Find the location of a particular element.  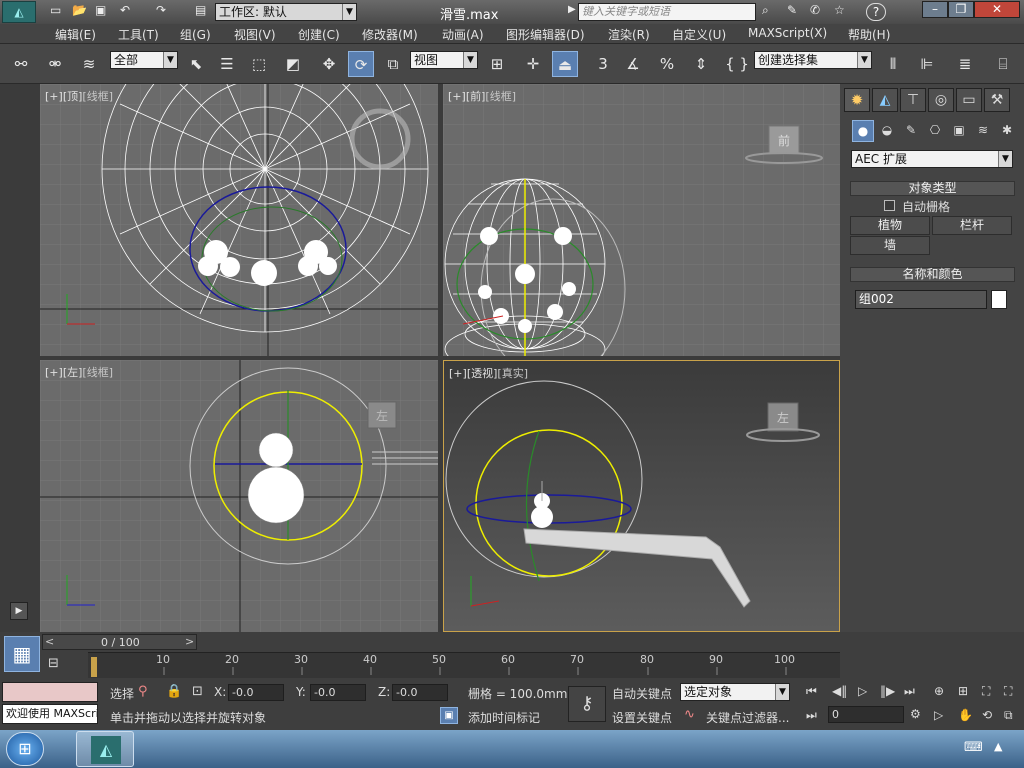

scale-icon: ⧉ is located at coordinates (393, 64).